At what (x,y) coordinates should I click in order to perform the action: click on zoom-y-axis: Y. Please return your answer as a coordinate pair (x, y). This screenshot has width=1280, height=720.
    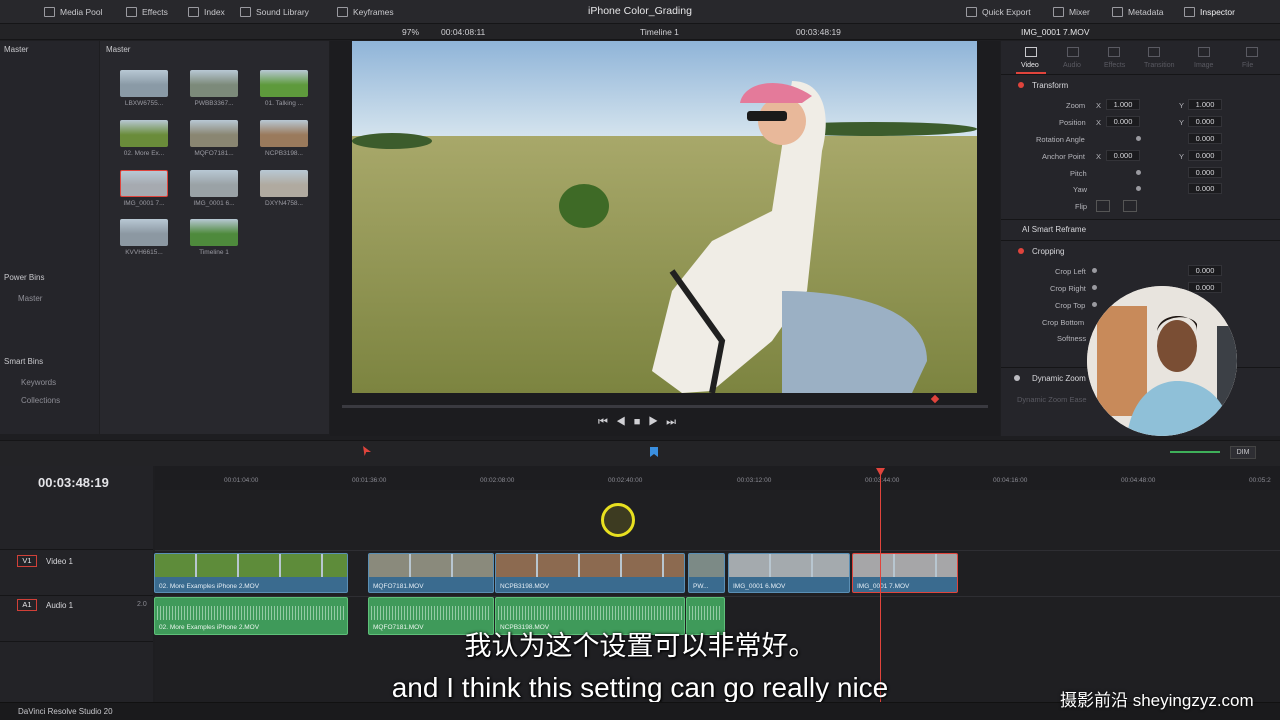
    Looking at the image, I should click on (1182, 105).